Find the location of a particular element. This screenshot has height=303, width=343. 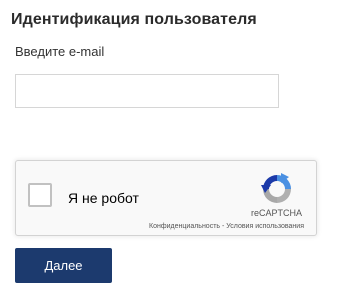

next-button: Далее is located at coordinates (63, 265).